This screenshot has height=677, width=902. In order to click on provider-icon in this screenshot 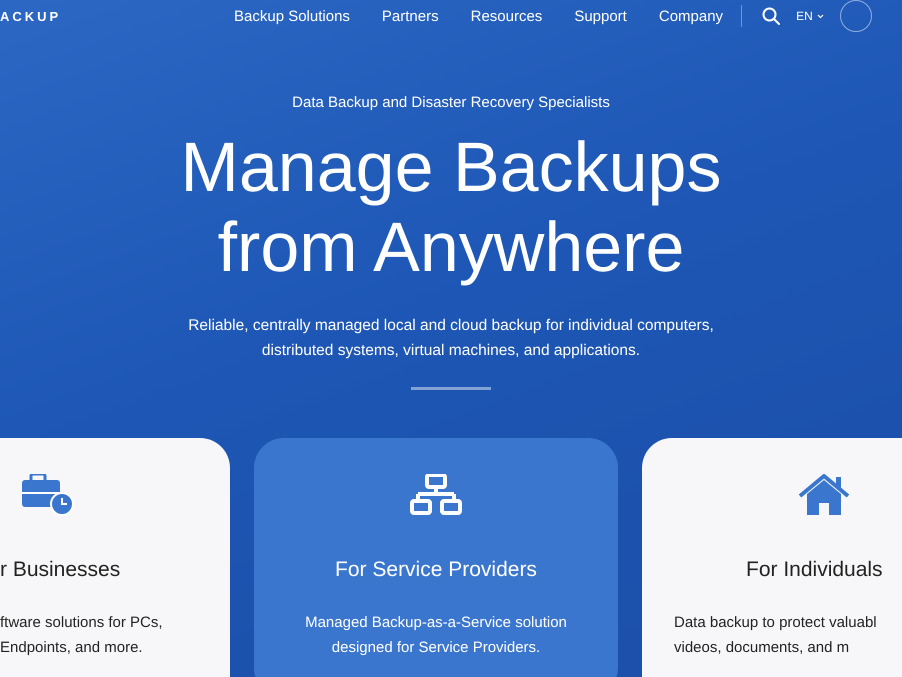, I will do `click(436, 495)`.